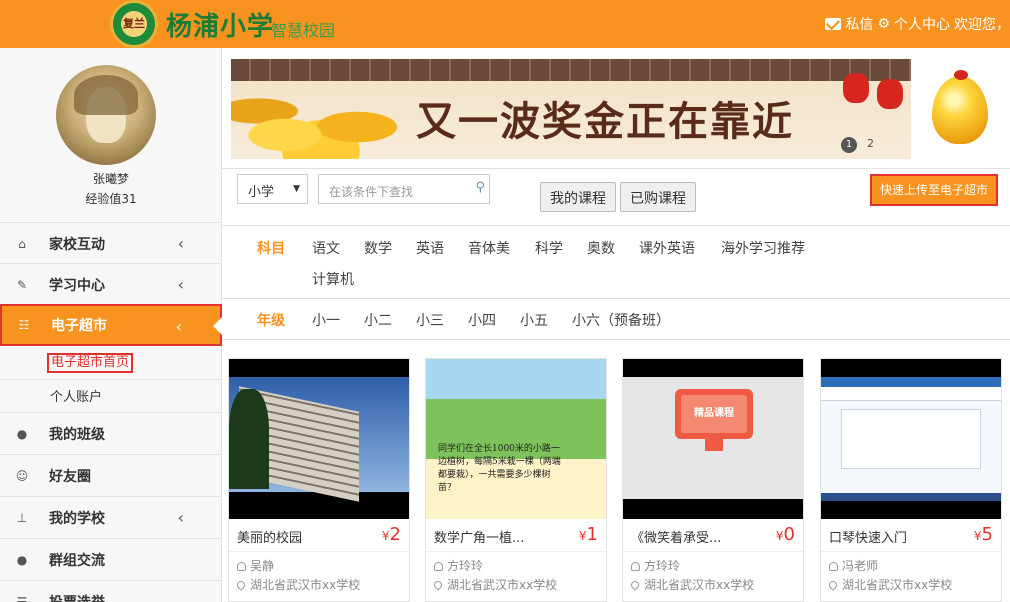  What do you see at coordinates (785, 534) in the screenshot?
I see `course-price: ¥0` at bounding box center [785, 534].